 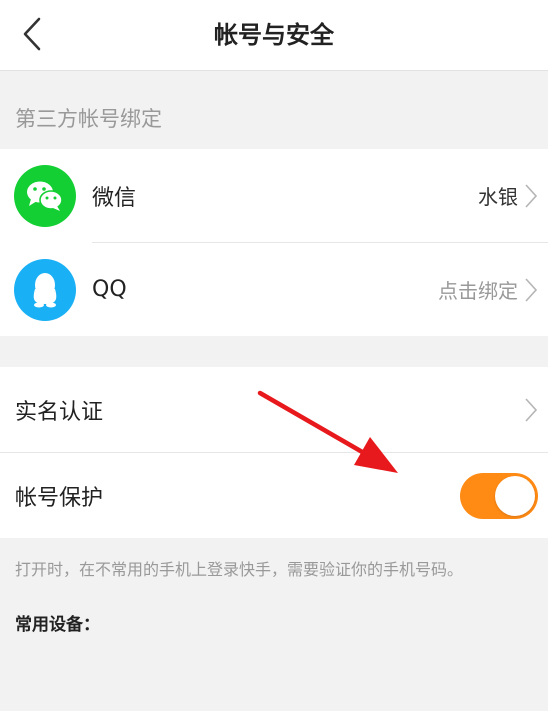 I want to click on realname-verification-row: 实名认证, so click(x=274, y=409).